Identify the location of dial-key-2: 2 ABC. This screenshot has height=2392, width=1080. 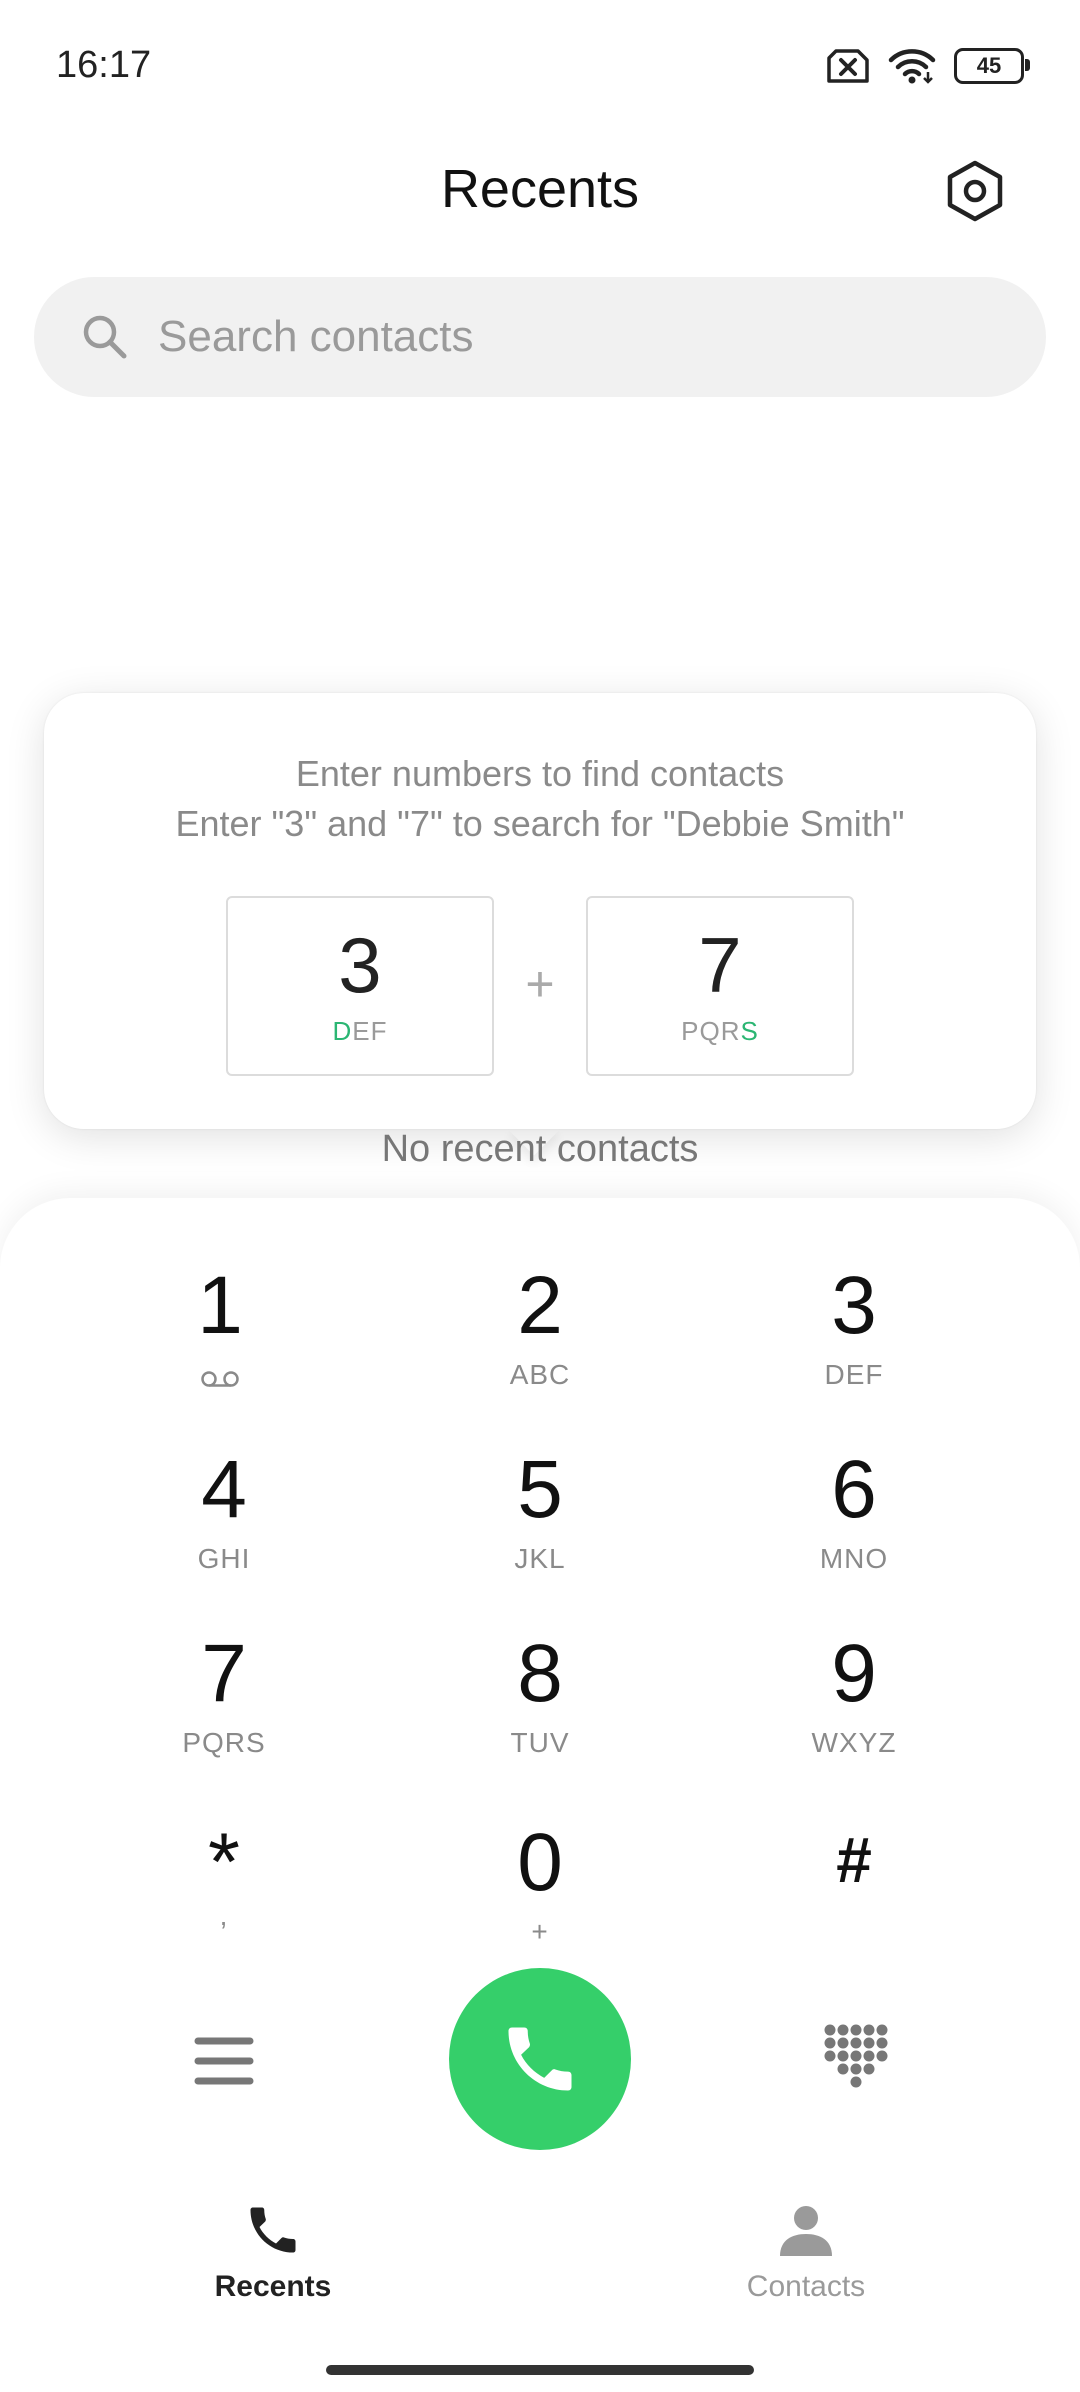
(540, 1340).